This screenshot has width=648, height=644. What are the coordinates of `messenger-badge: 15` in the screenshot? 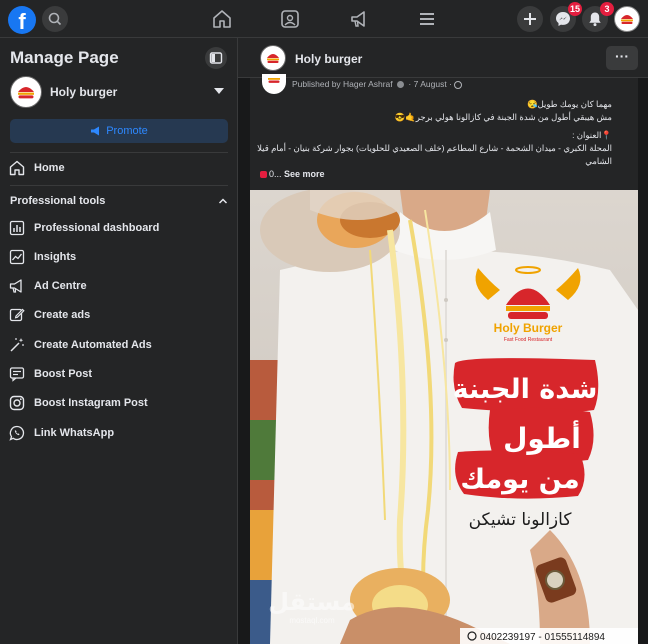 It's located at (574, 9).